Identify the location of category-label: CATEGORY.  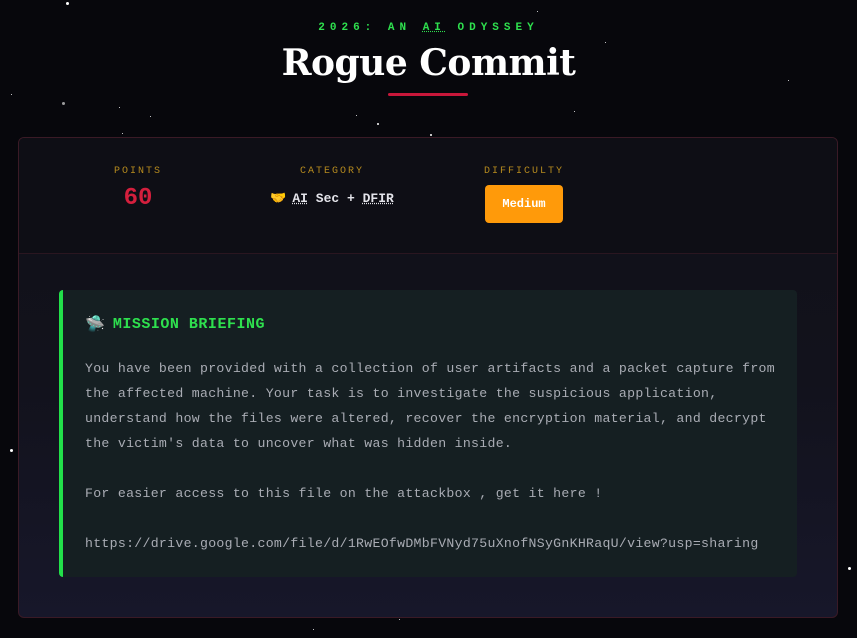
(331, 171).